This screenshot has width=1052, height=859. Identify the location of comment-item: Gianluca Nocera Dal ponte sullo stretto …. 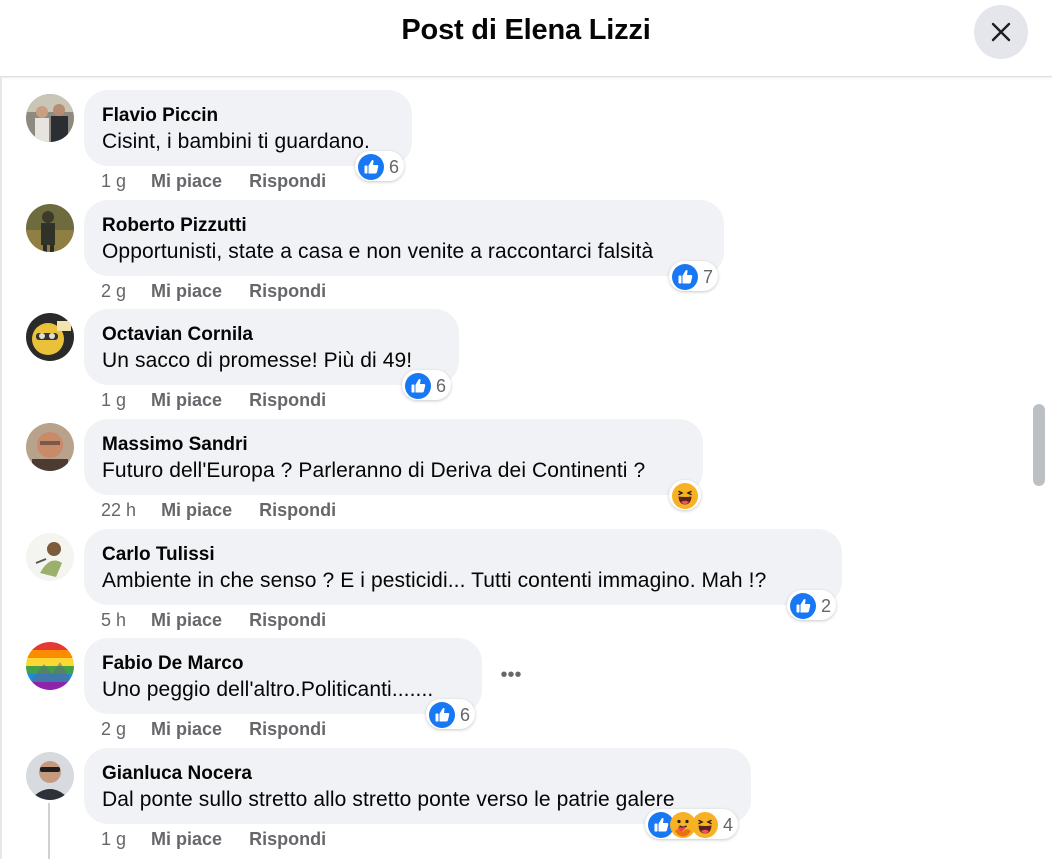
(526, 803).